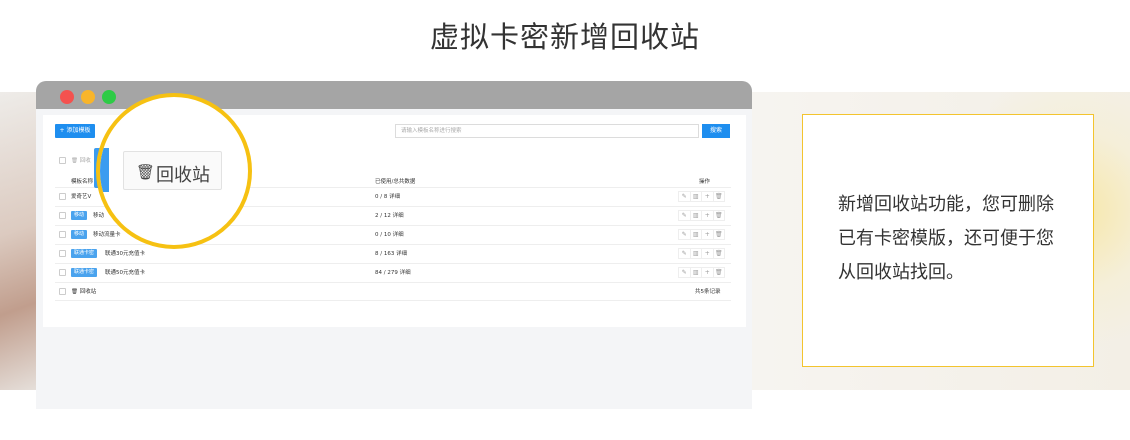  What do you see at coordinates (67, 97) in the screenshot?
I see `close-window-button` at bounding box center [67, 97].